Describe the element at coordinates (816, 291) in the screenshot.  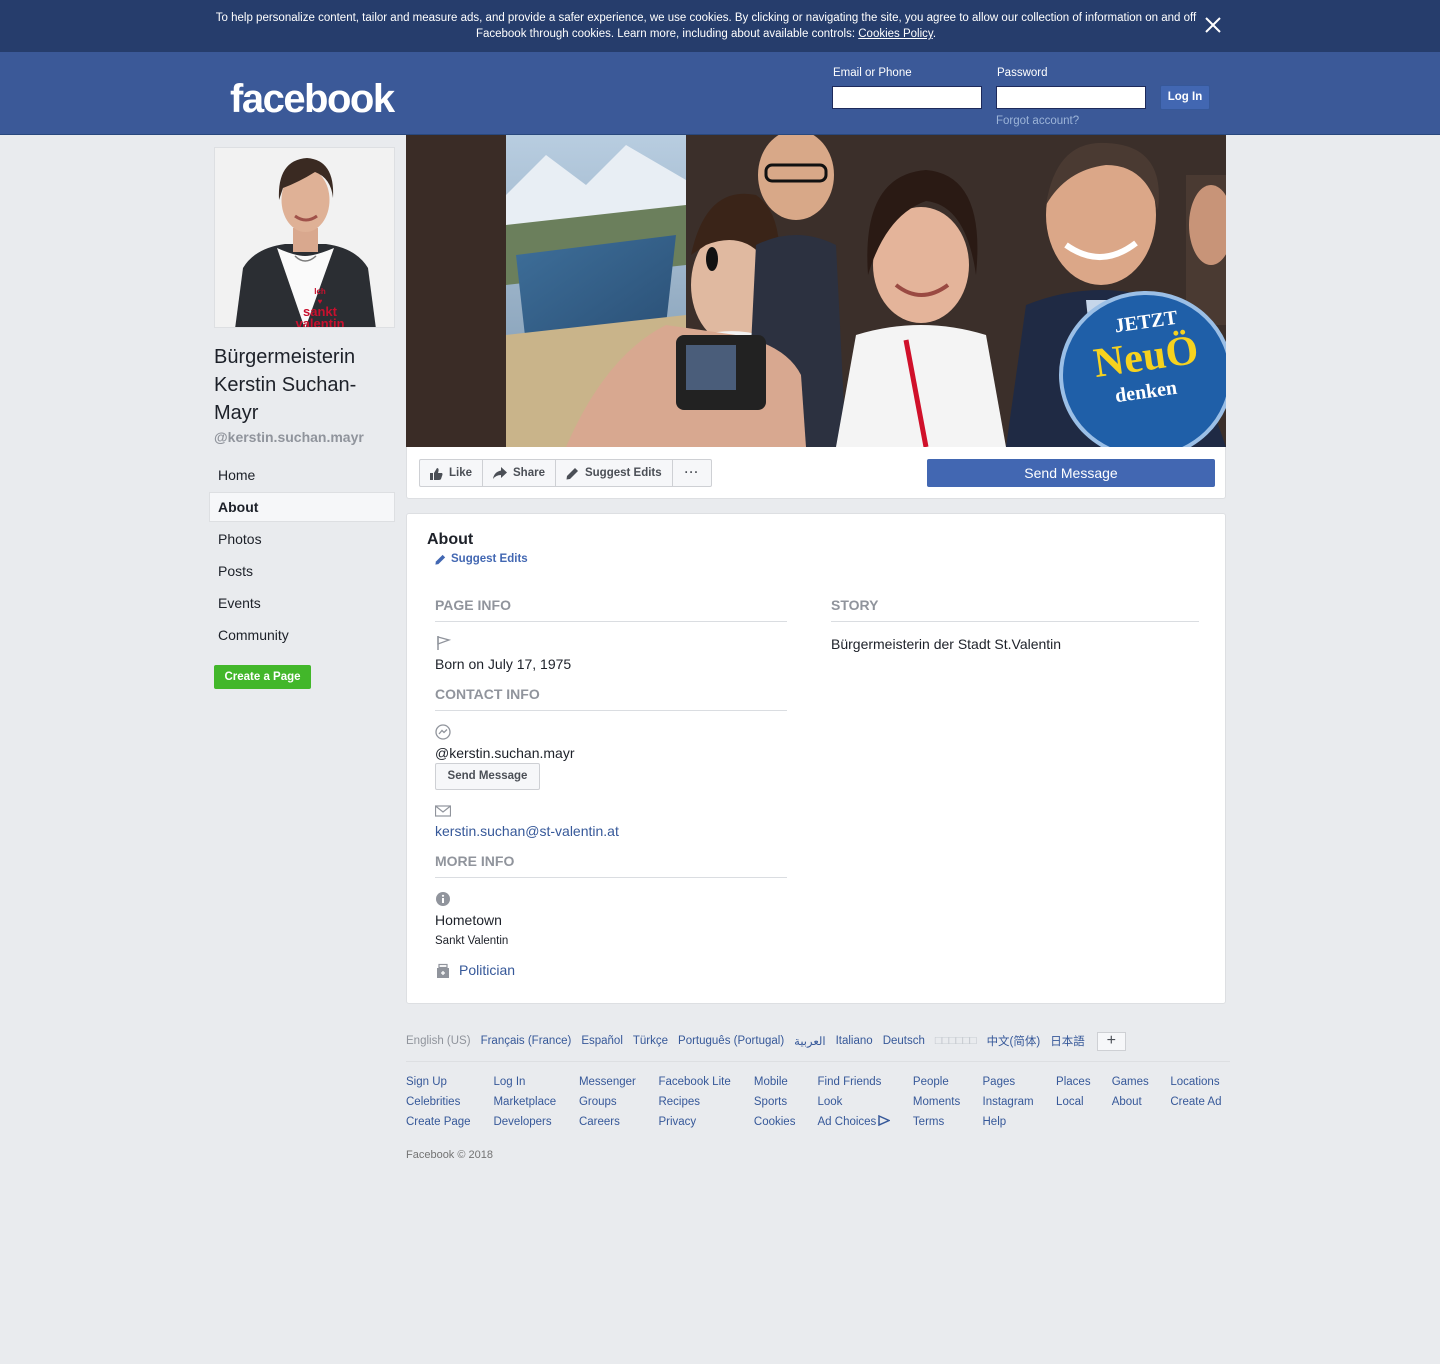
I see `cover-photo: JETZT NeuÖ denken` at that location.